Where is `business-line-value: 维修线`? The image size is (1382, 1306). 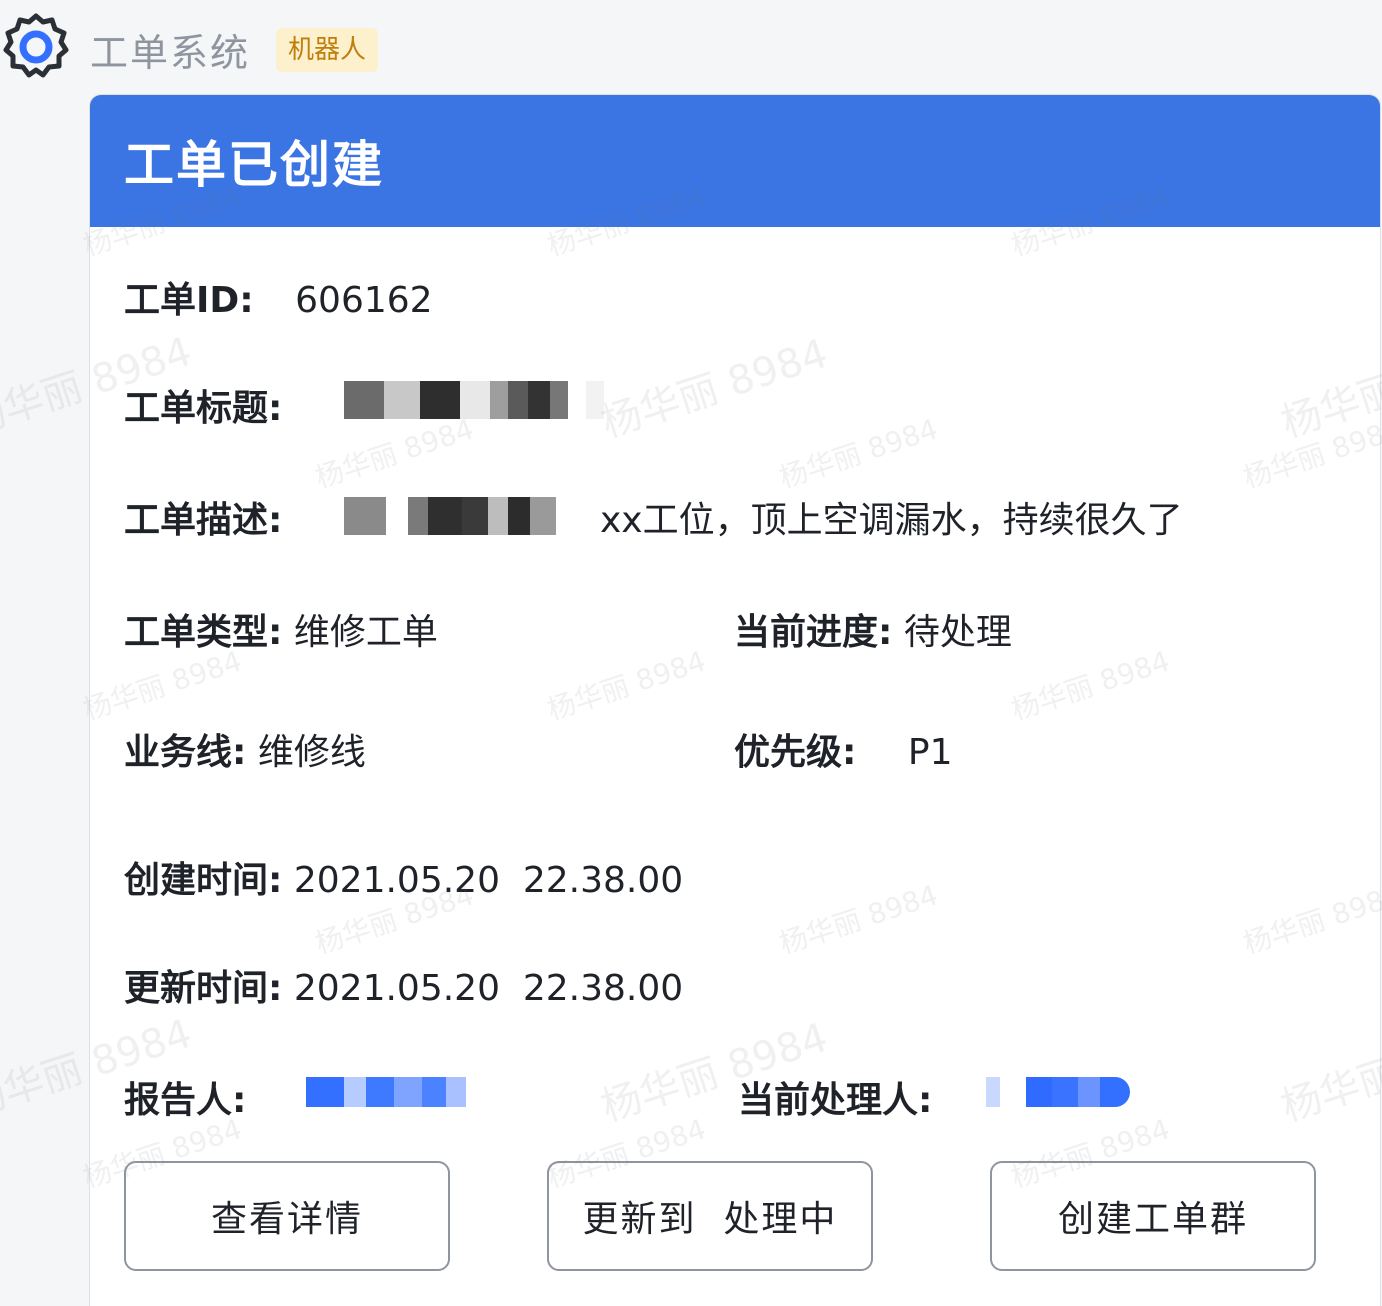
business-line-value: 维修线 is located at coordinates (311, 752).